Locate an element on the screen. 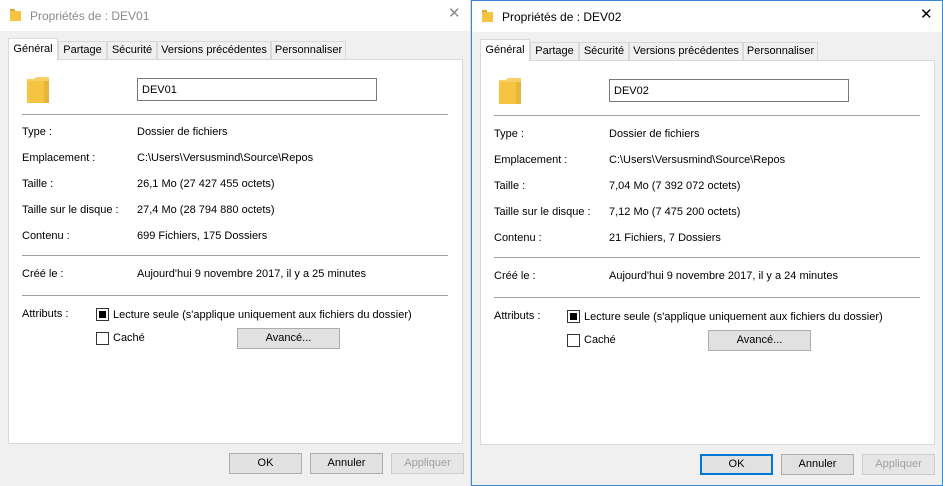 The image size is (943, 486). title-bar: Propriétés de : DEV01 ✕ is located at coordinates (235, 15).